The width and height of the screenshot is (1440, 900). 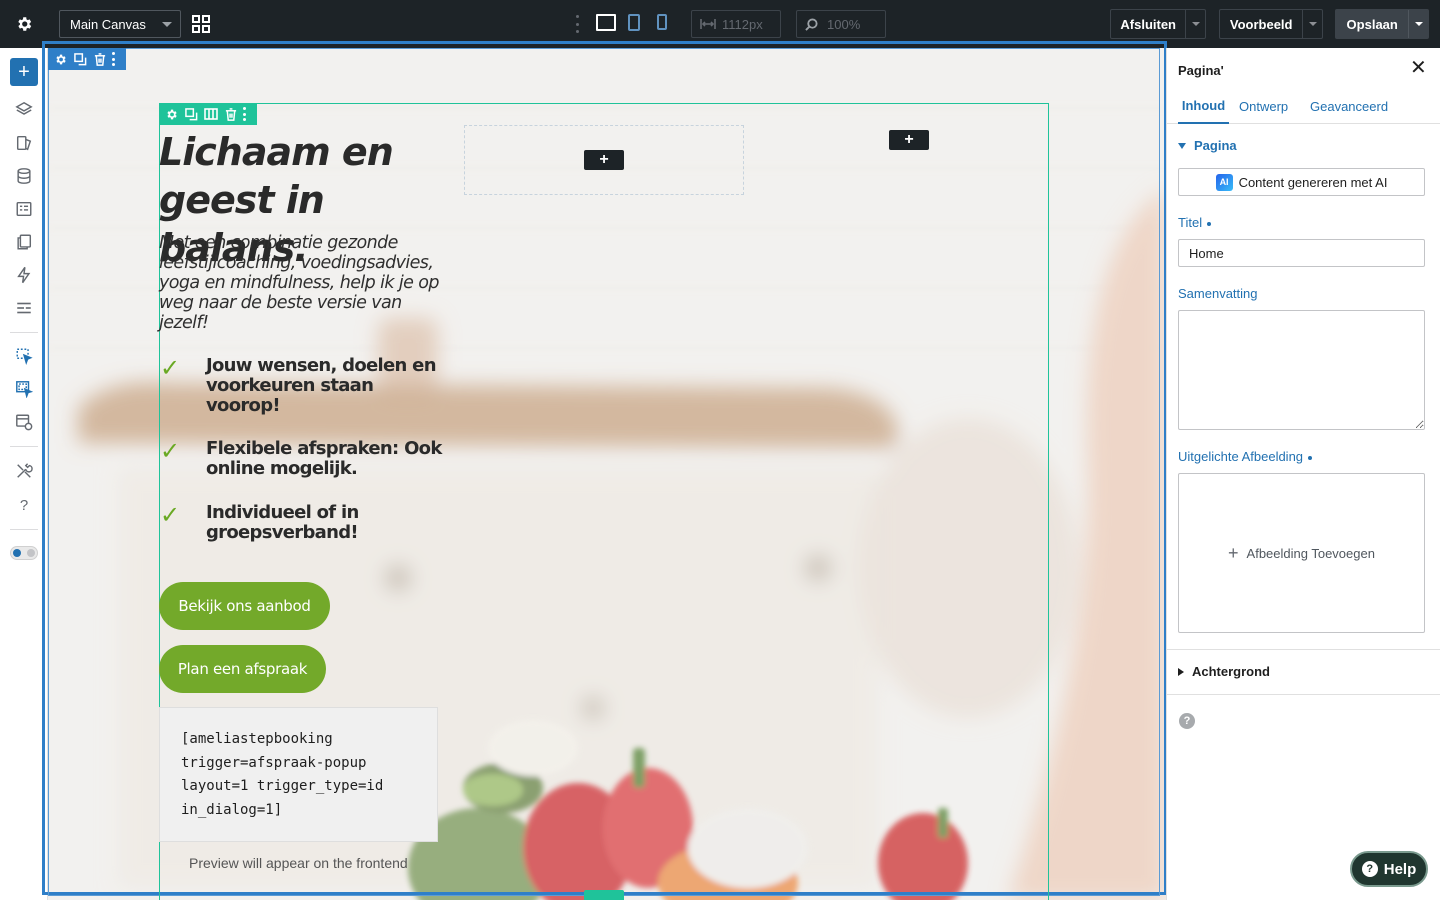 I want to click on template-preview-icon, so click(x=24, y=422).